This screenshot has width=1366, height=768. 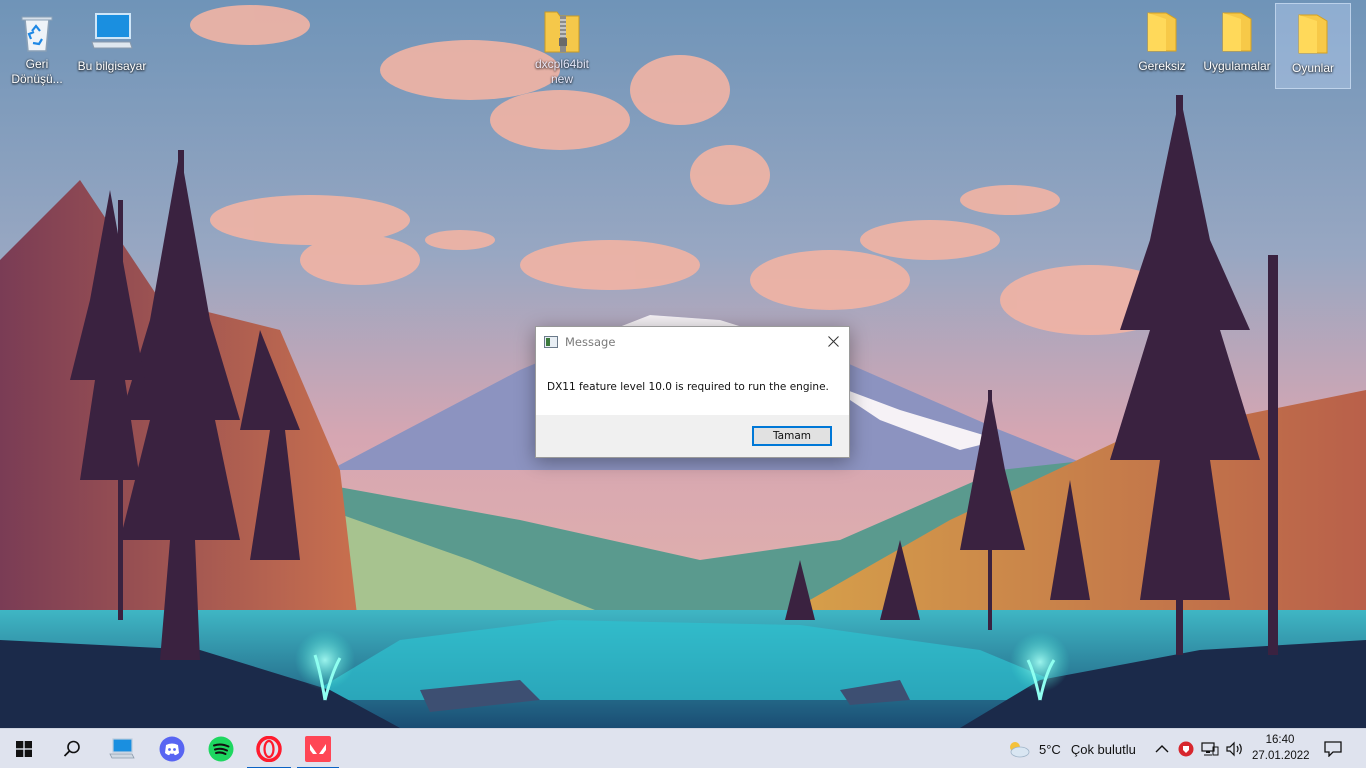 I want to click on windows-logo-icon, so click(x=24, y=749).